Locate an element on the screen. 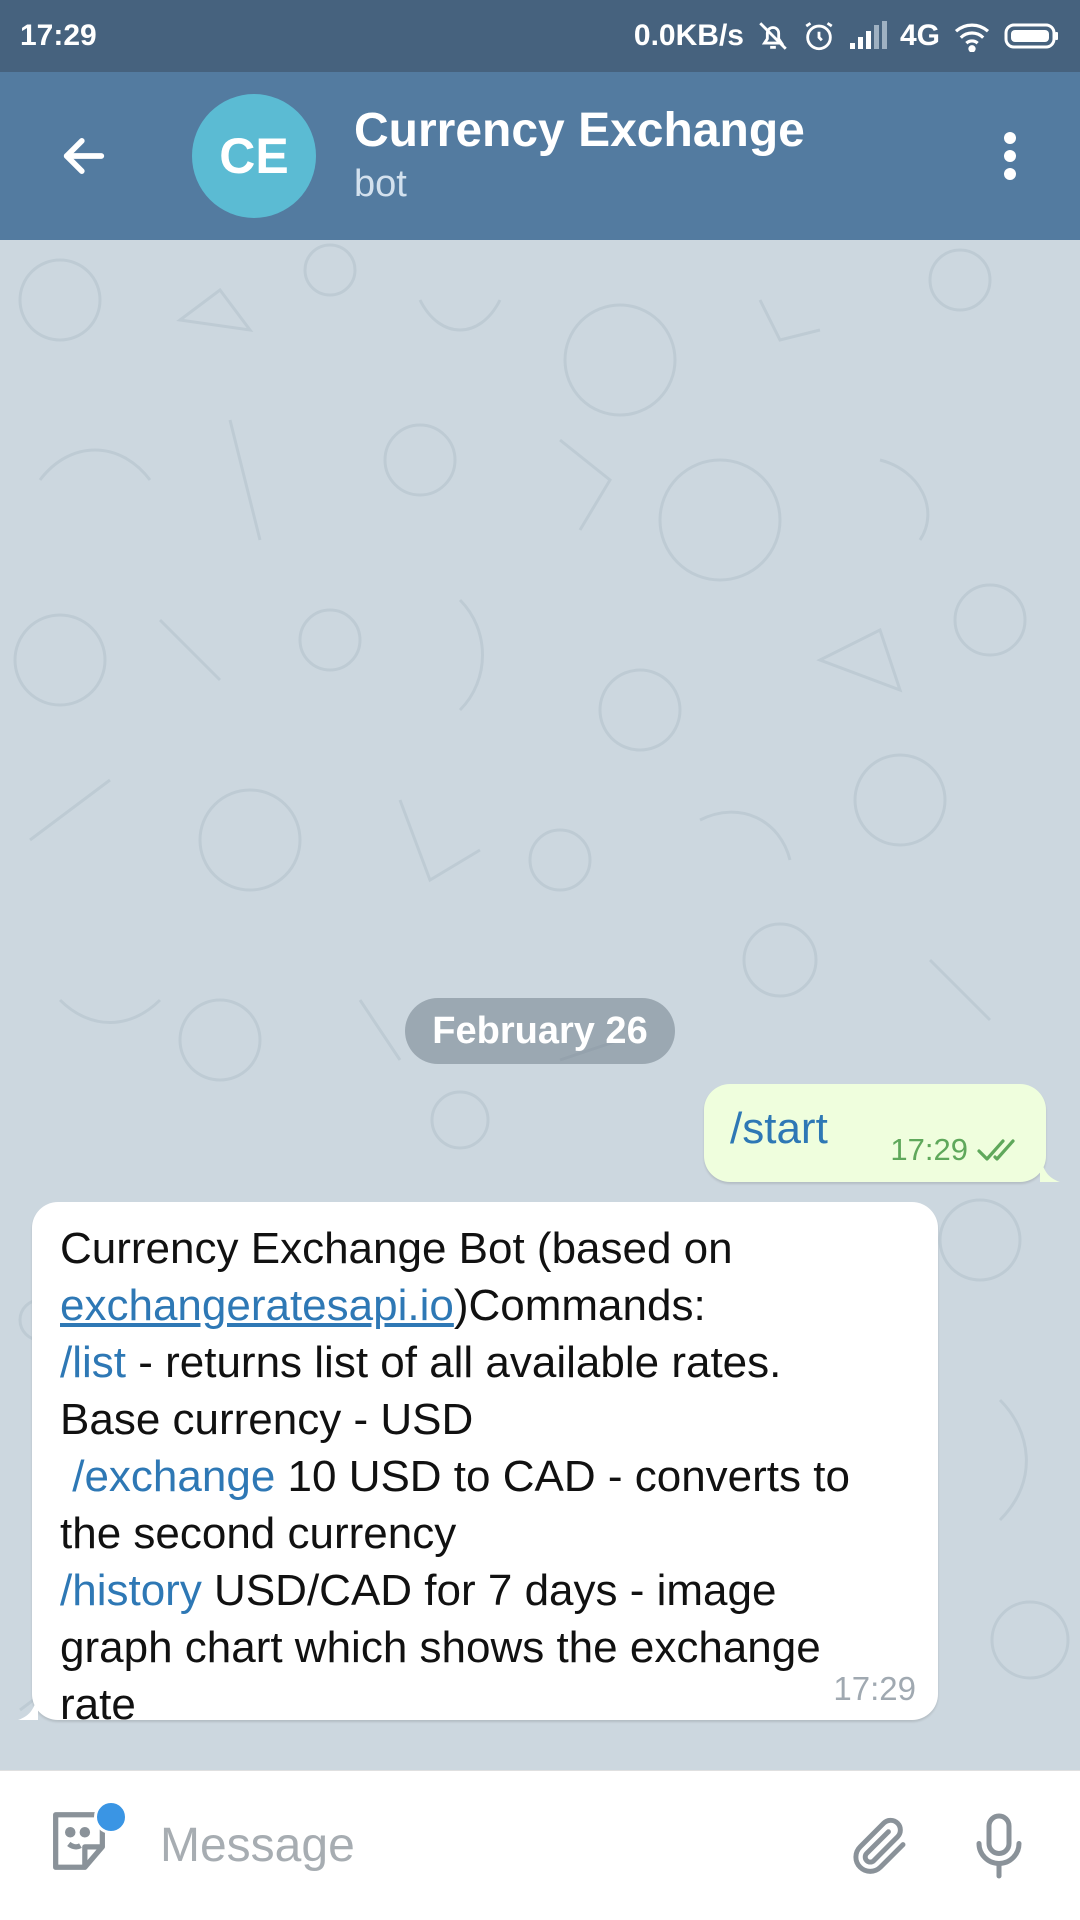 The height and width of the screenshot is (1920, 1080). message-input-bar is located at coordinates (540, 1845).